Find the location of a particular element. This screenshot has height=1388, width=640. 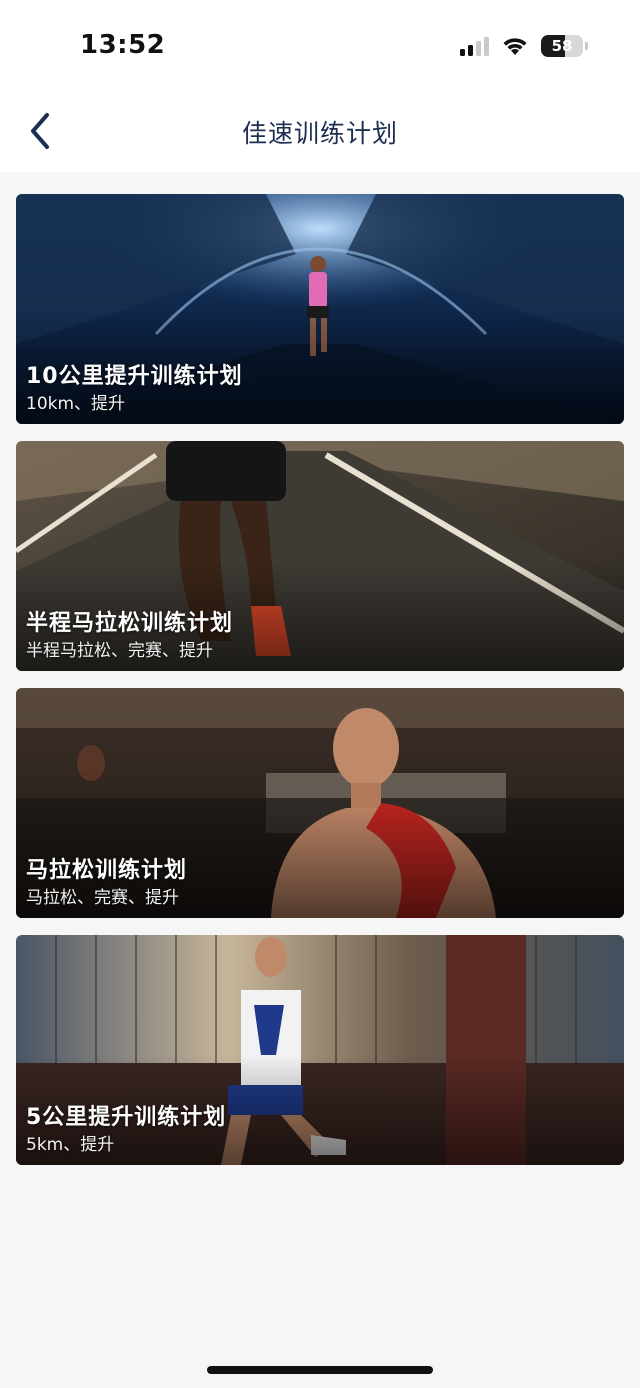

status-icons: 58 is located at coordinates (524, 46).